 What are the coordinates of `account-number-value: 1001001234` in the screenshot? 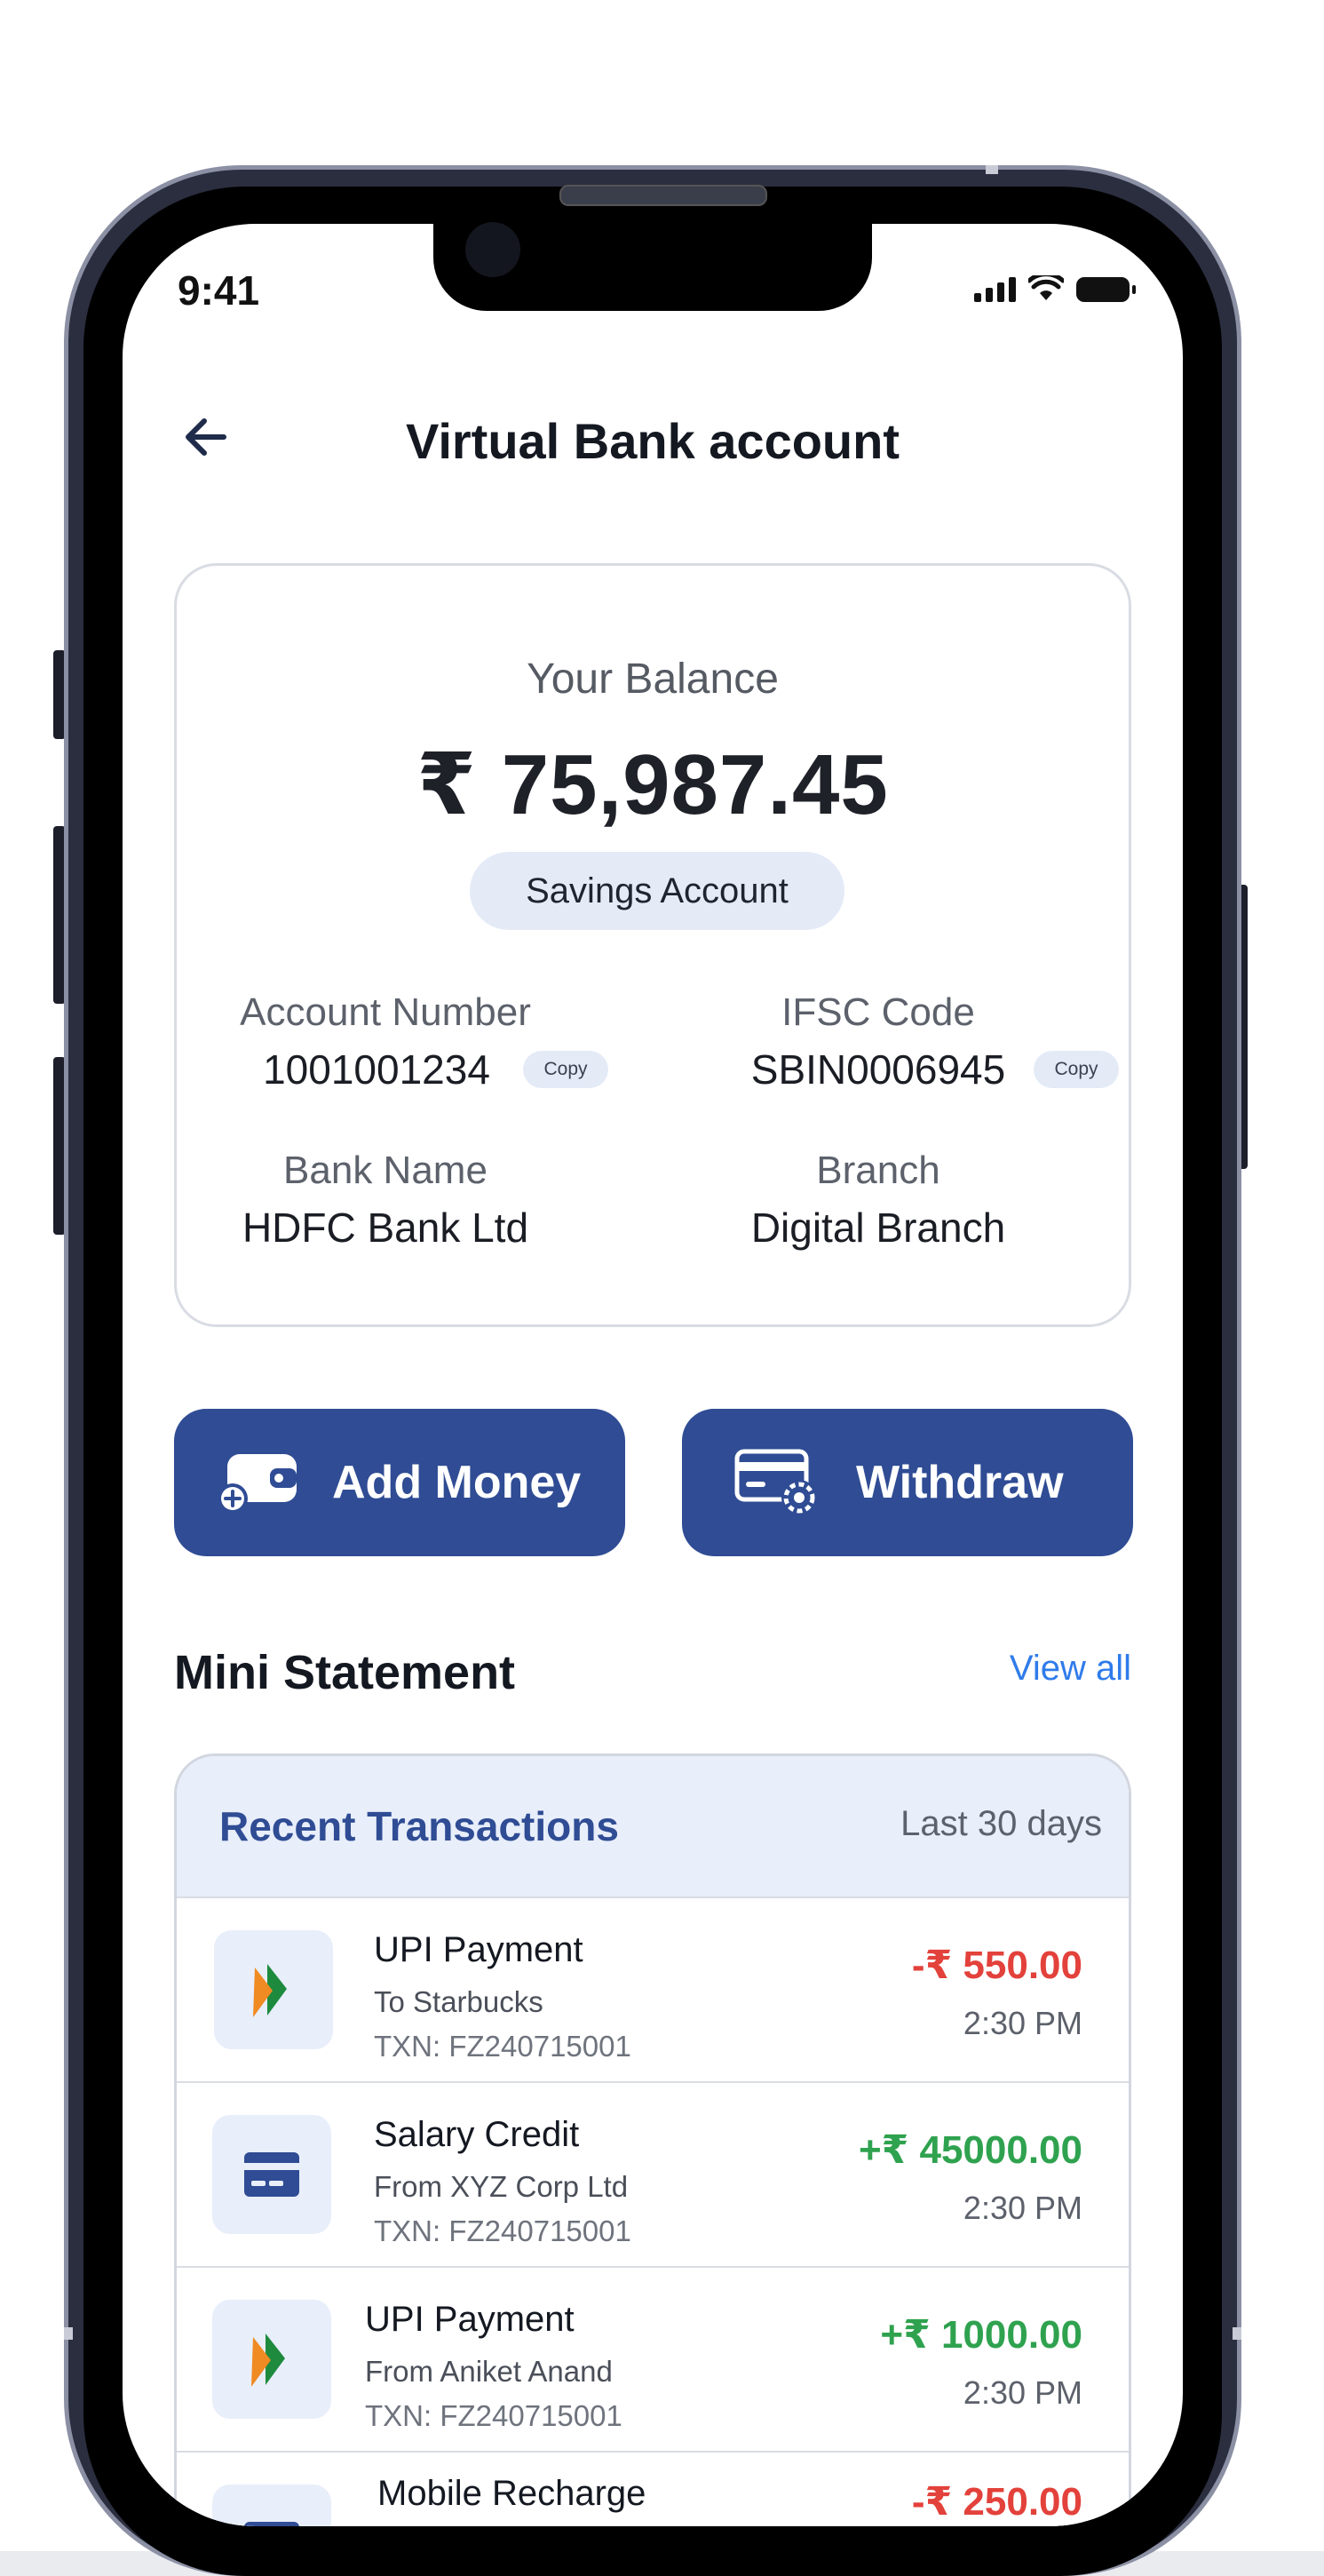 It's located at (376, 1069).